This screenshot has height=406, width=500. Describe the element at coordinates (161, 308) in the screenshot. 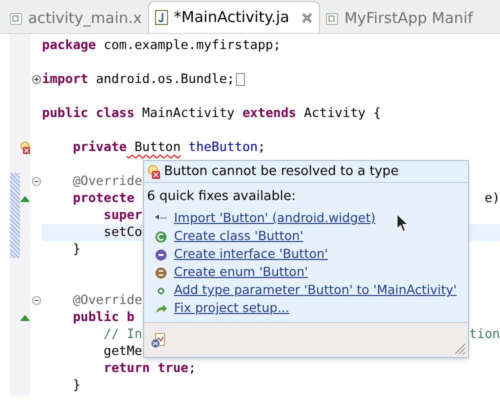

I see `arrow-icon` at that location.